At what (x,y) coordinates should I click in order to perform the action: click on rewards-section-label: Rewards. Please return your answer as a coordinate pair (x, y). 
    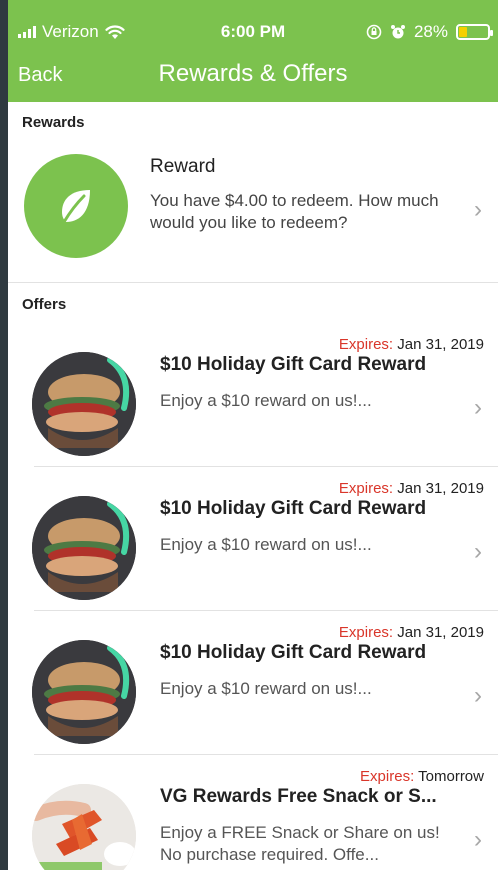
    Looking at the image, I should click on (53, 122).